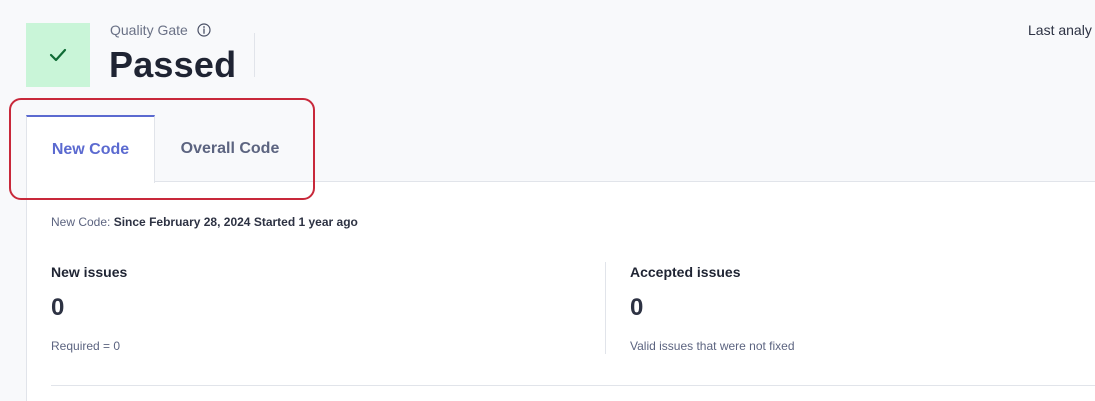 This screenshot has width=1095, height=401. Describe the element at coordinates (81, 222) in the screenshot. I see `new-code-period-prefix: New Code:` at that location.